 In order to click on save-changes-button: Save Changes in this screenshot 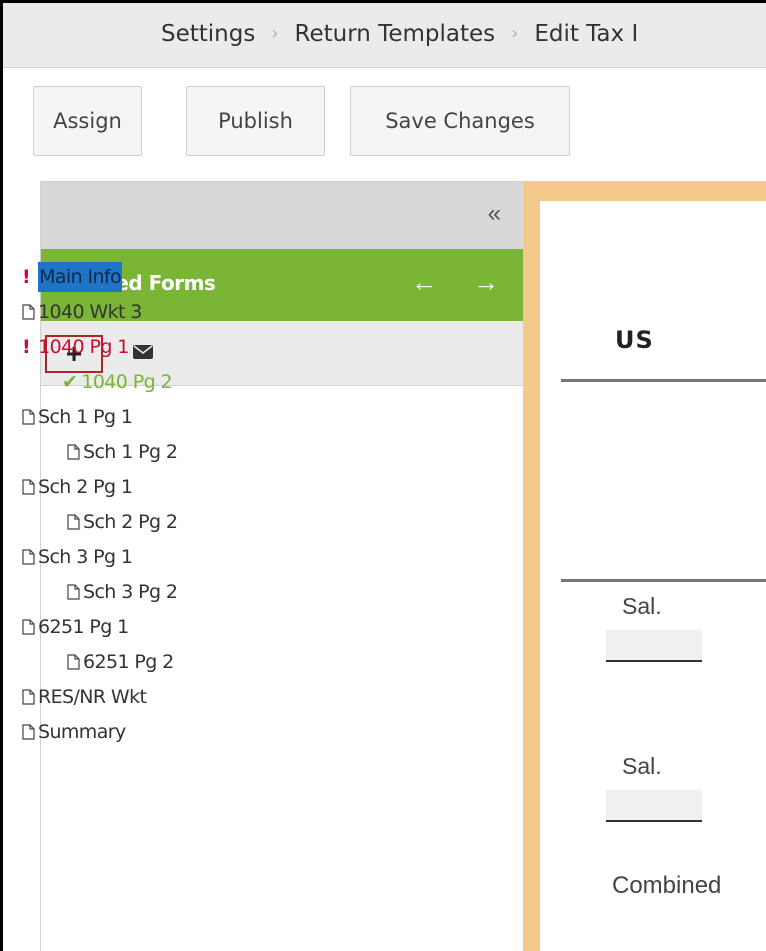, I will do `click(460, 121)`.